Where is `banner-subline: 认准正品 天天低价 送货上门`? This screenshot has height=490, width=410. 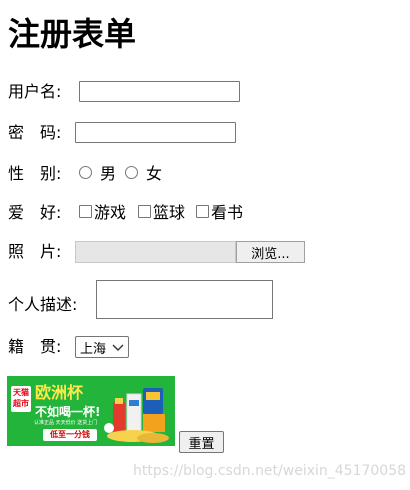 banner-subline: 认准正品 天天低价 送货上门 is located at coordinates (66, 423).